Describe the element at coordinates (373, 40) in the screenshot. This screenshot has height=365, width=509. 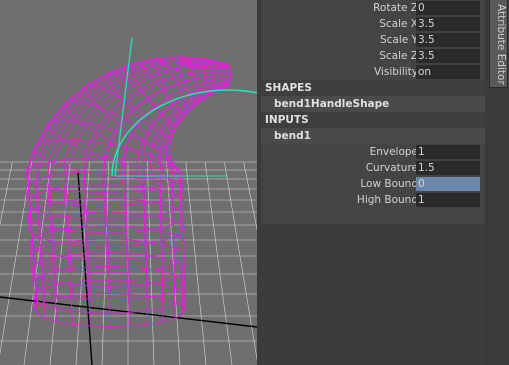
I see `attr-row-scale-y: Scale Y 3.5` at that location.